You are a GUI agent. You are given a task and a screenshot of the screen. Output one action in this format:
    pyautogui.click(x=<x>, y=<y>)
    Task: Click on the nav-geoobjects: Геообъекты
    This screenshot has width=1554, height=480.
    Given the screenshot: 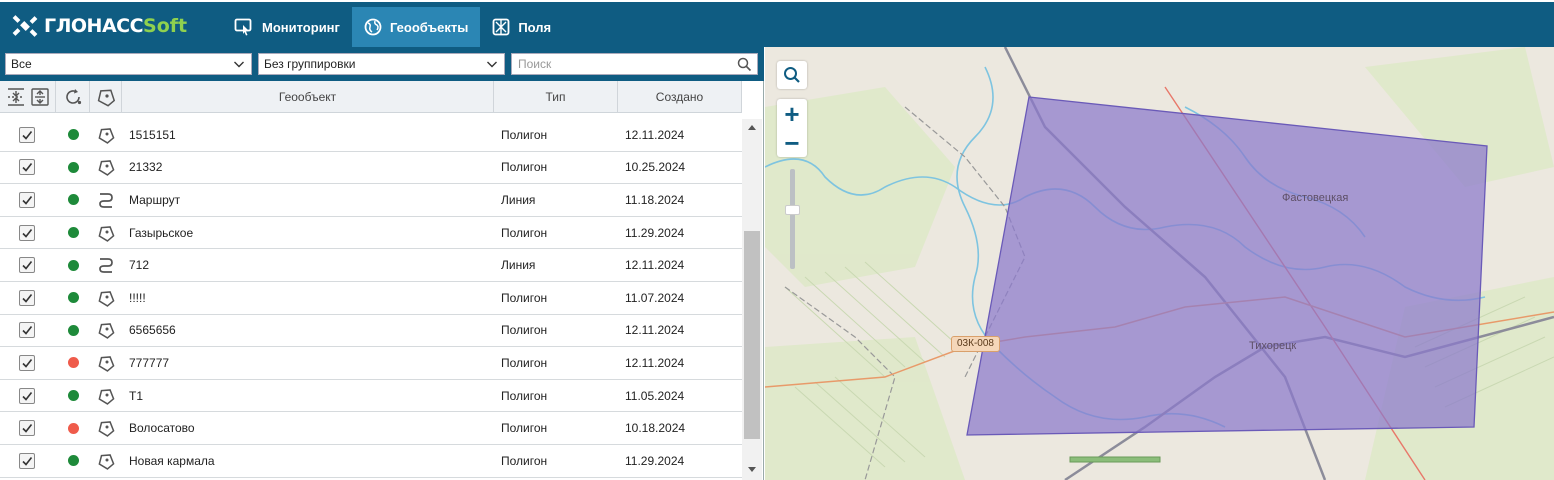 What is the action you would take?
    pyautogui.click(x=416, y=27)
    